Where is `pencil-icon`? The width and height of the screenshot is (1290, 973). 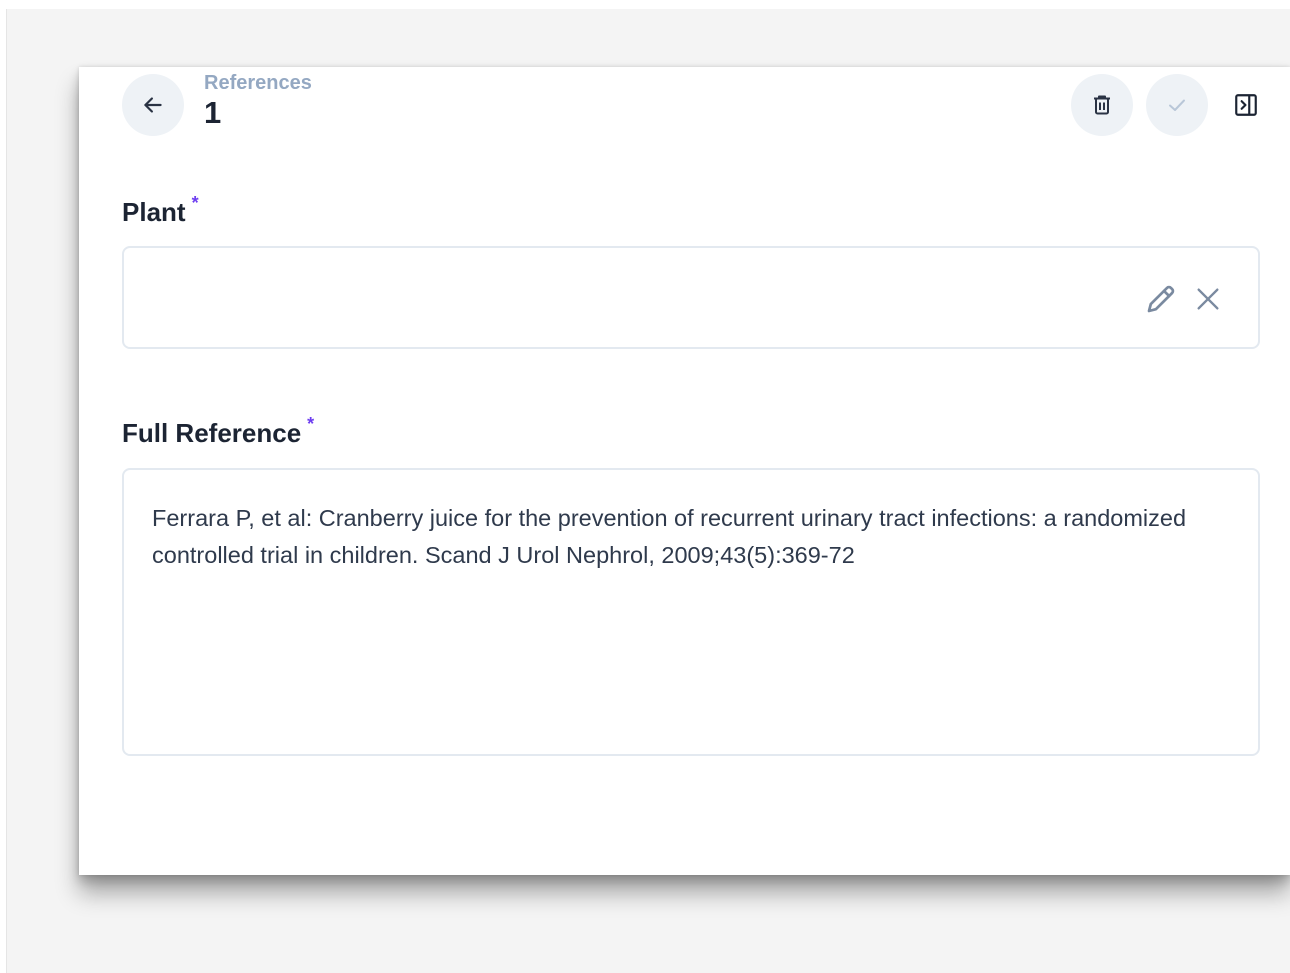 pencil-icon is located at coordinates (1161, 299).